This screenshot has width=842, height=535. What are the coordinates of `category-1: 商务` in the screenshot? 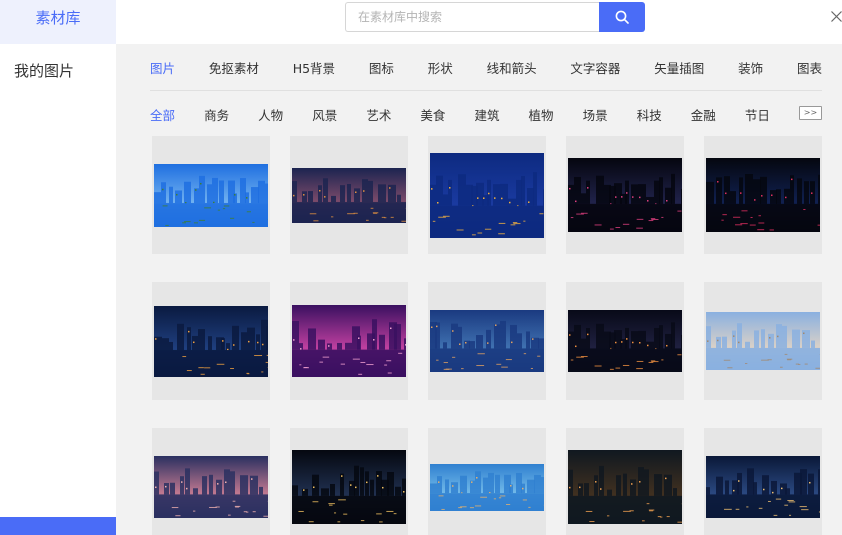 It's located at (216, 115).